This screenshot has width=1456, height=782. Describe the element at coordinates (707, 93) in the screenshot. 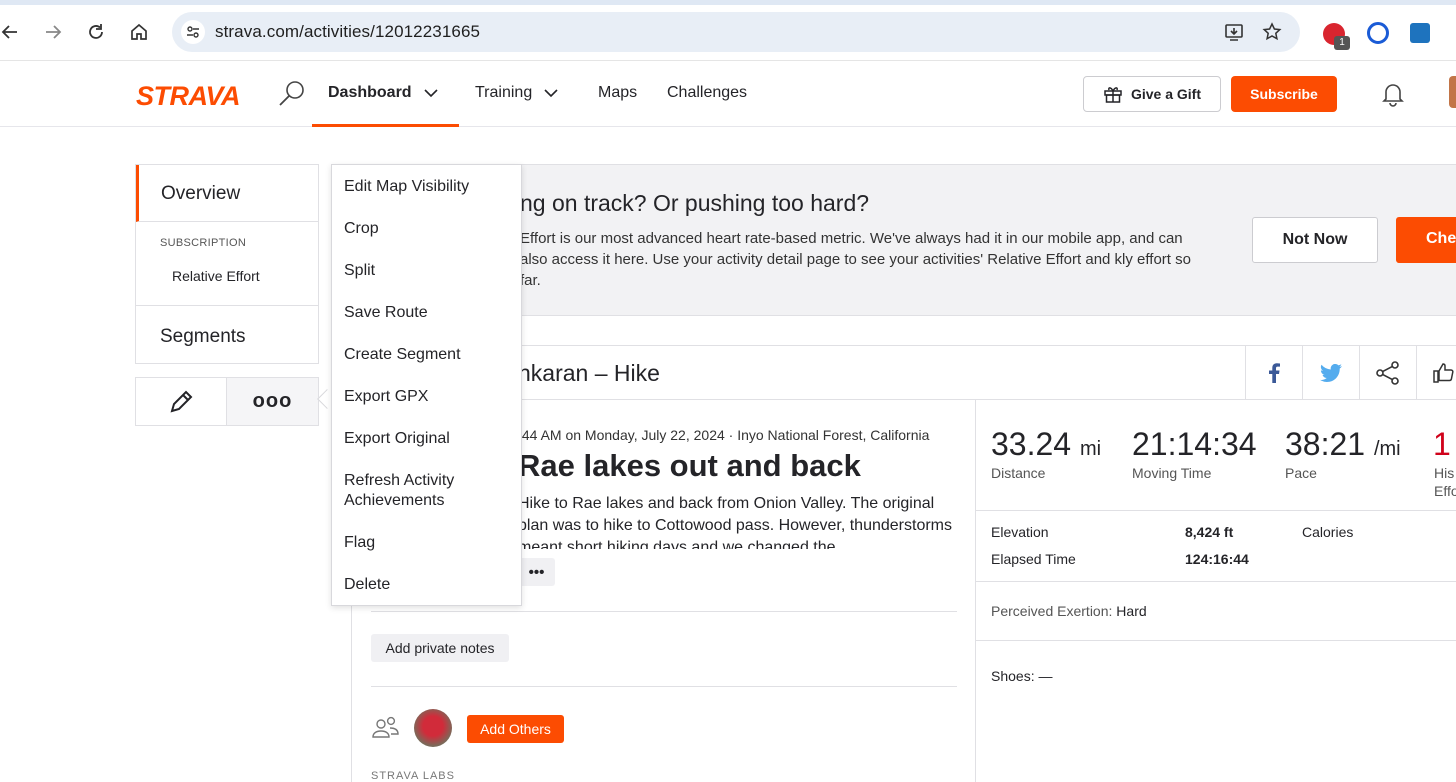

I see `nav-challenges: Challenges` at that location.